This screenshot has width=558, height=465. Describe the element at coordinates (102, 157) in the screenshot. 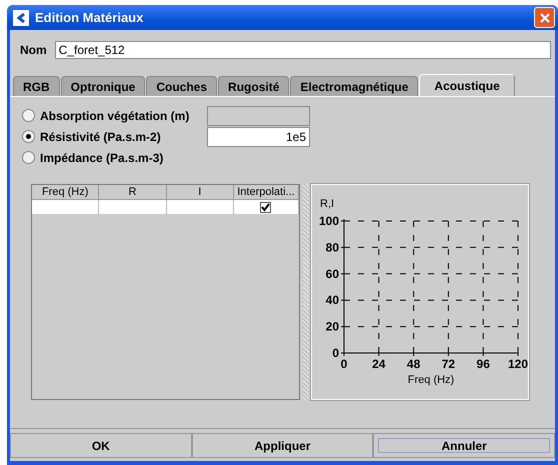

I see `option-label: Impédance (Pa.s.m-3)` at that location.